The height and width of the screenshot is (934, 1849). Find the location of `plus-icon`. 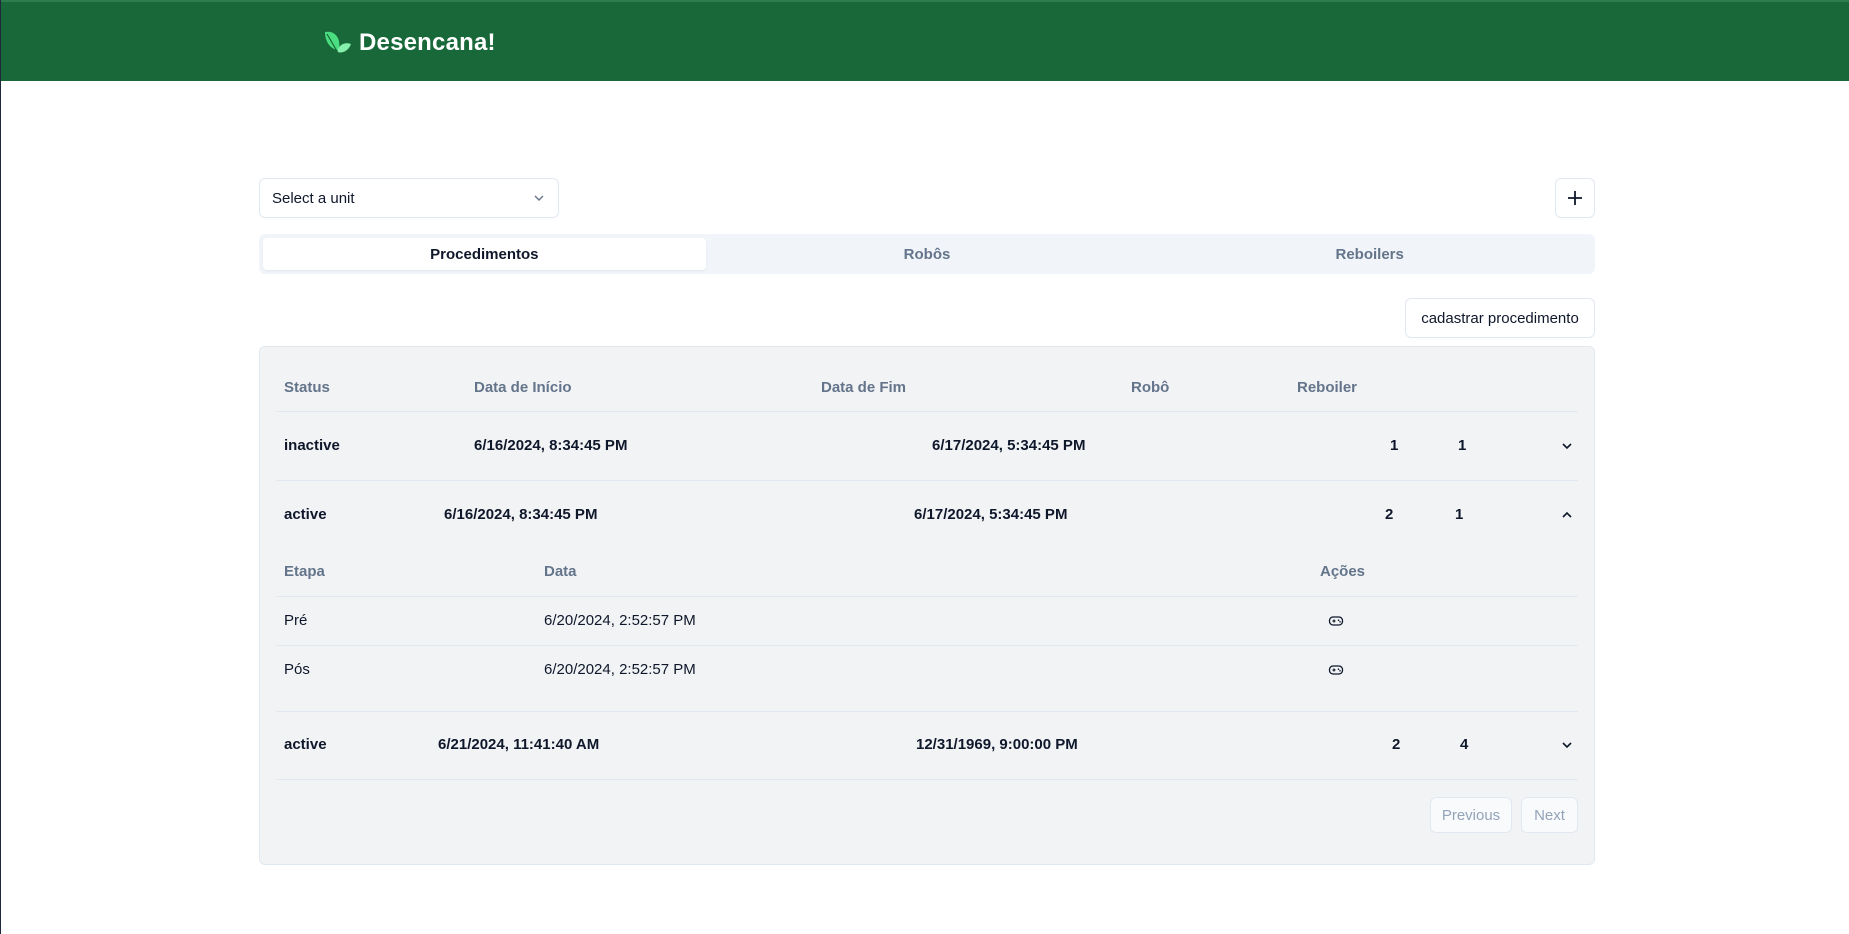

plus-icon is located at coordinates (1575, 198).